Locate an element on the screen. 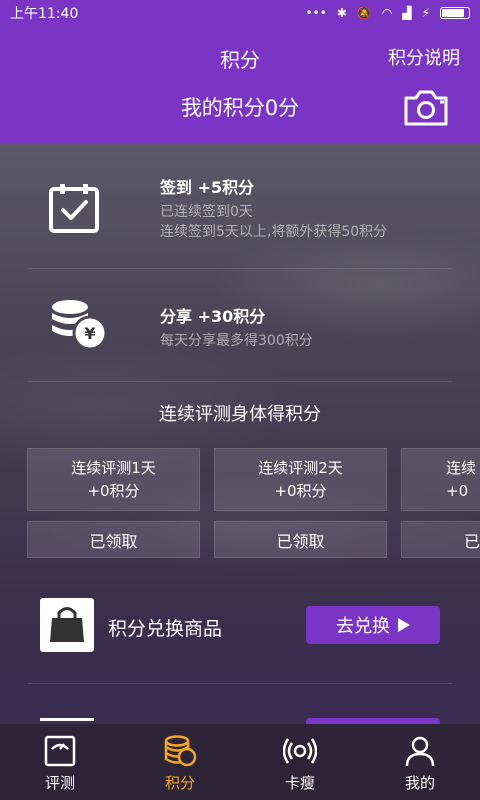  redeem-button-label: 去兑换 is located at coordinates (363, 626).